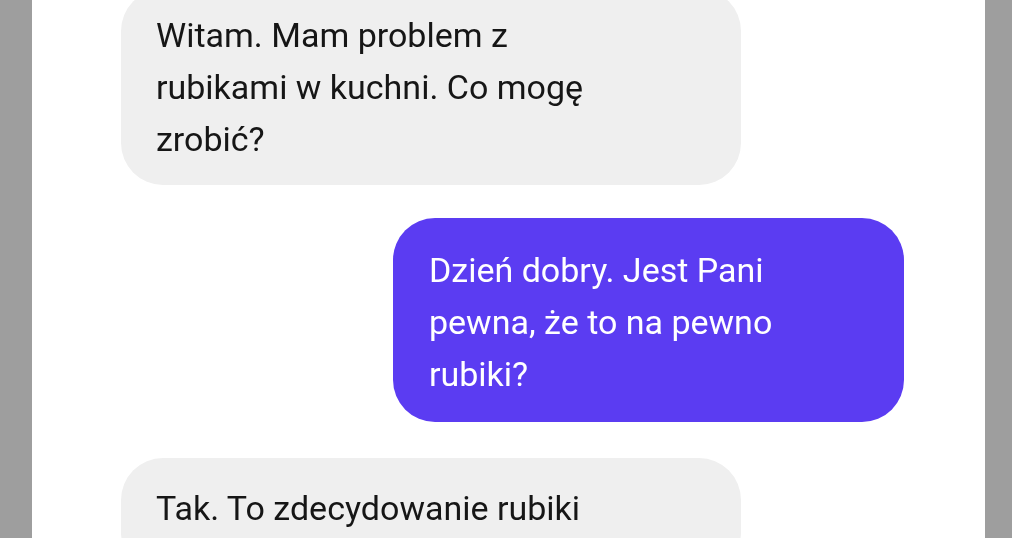 The width and height of the screenshot is (1012, 538). I want to click on received-message: Tak. To zdecydowanie rubiki, so click(431, 498).